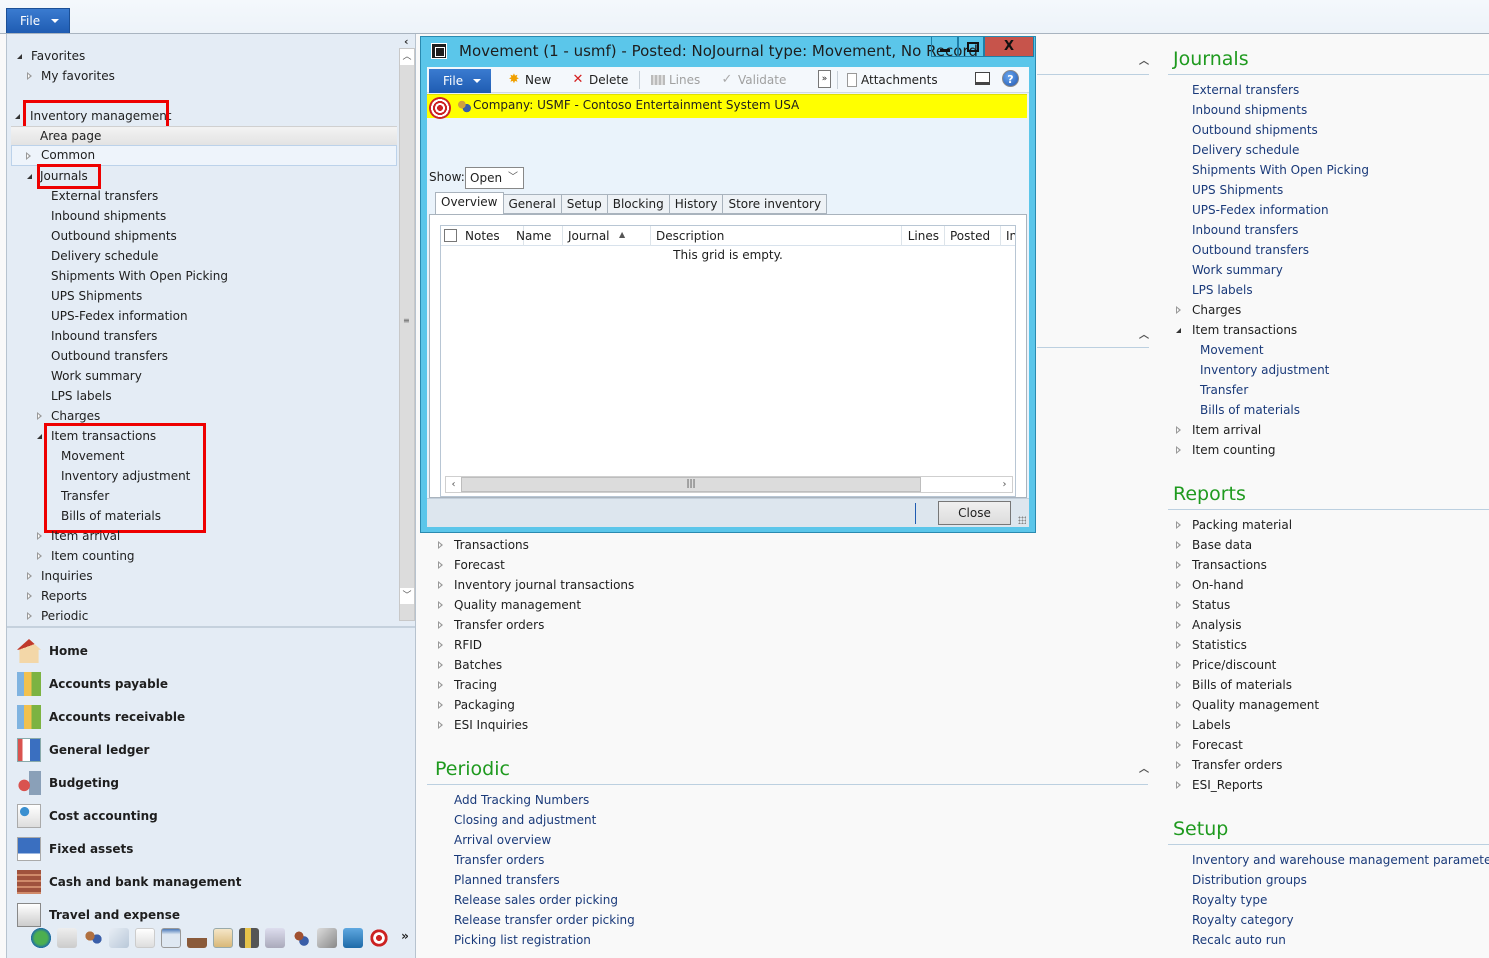 The width and height of the screenshot is (1489, 958). What do you see at coordinates (379, 938) in the screenshot?
I see `target-shortcut-icon` at bounding box center [379, 938].